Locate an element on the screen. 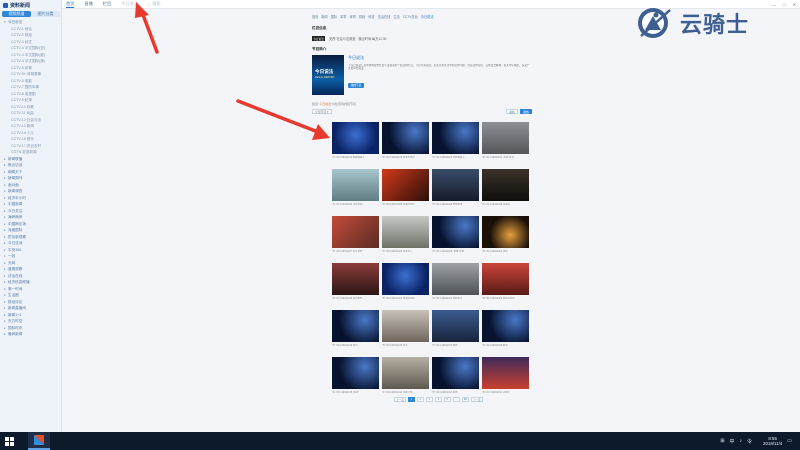  video-caption: 今日说法20191104 智擒嫌疑人 is located at coordinates (355, 156).